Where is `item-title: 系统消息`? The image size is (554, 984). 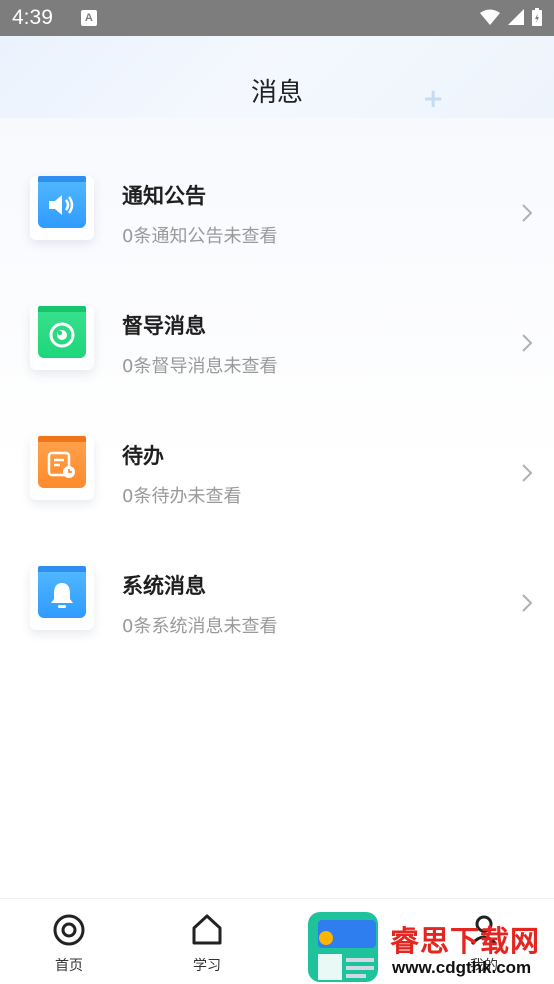 item-title: 系统消息 is located at coordinates (164, 586).